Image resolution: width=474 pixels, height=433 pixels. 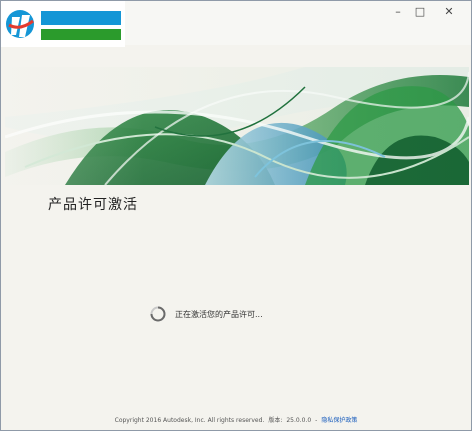 I want to click on window-controls: – □ ✕, so click(x=427, y=11).